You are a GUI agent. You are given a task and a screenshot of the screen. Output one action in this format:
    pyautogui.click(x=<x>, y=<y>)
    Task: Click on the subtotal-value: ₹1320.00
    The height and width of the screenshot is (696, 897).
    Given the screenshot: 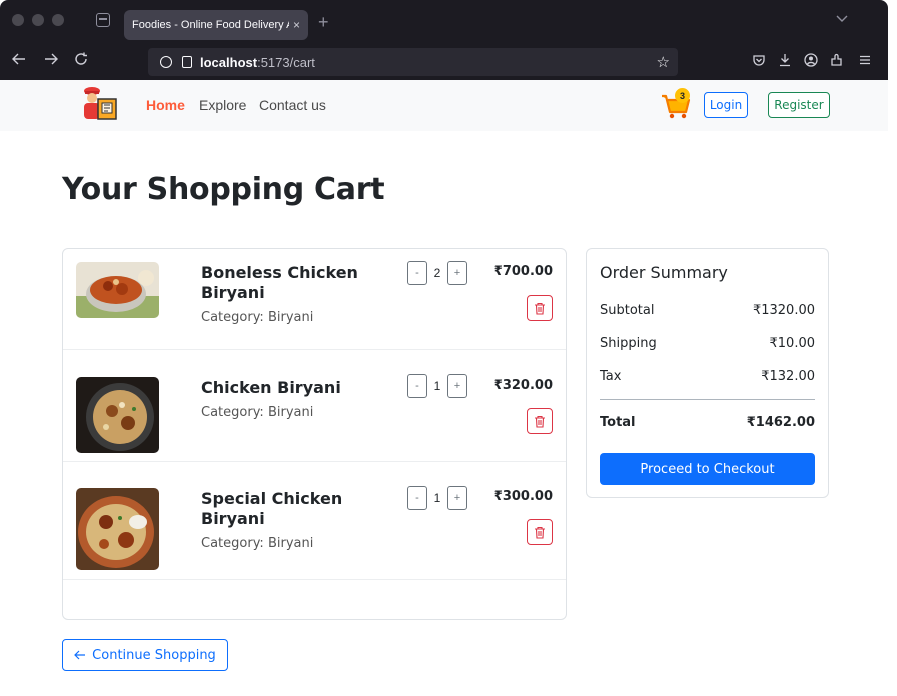 What is the action you would take?
    pyautogui.click(x=783, y=310)
    